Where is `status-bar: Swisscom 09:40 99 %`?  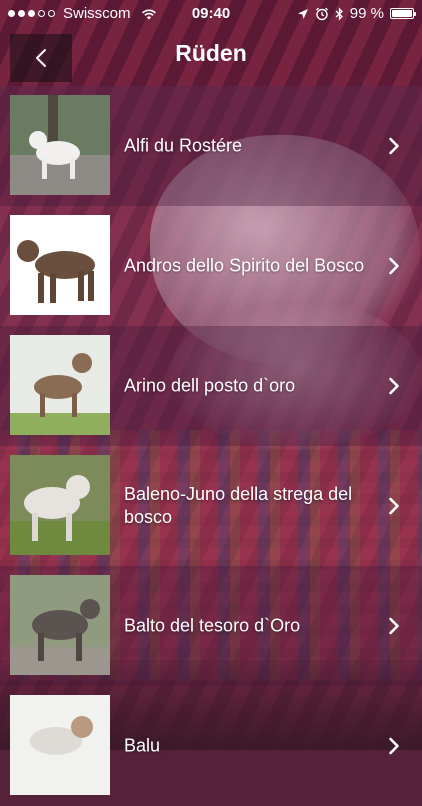
status-bar: Swisscom 09:40 99 % is located at coordinates (211, 14).